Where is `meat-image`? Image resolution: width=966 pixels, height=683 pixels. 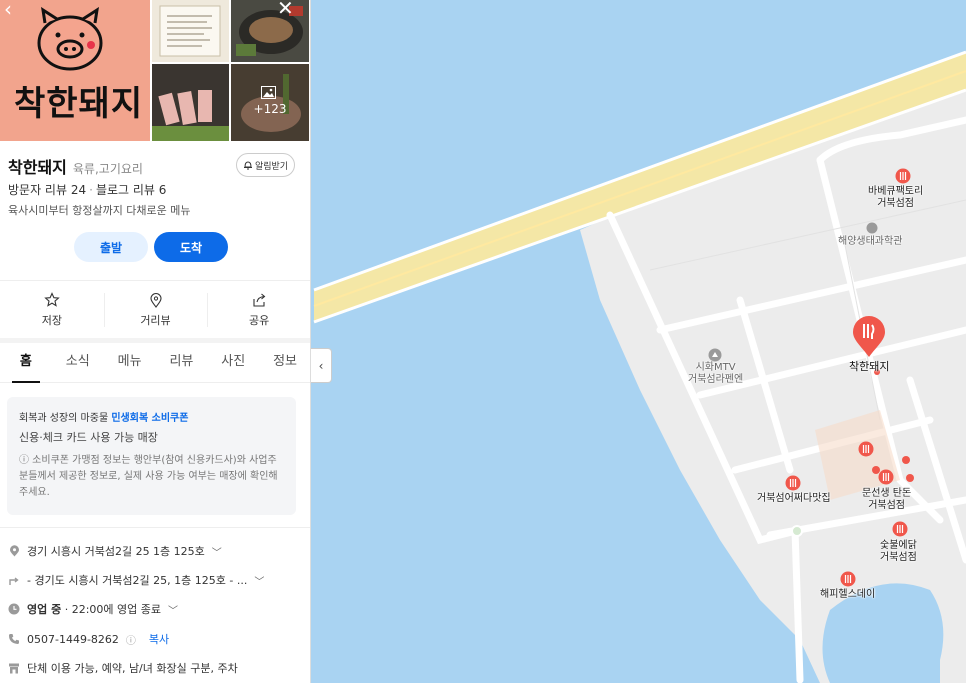
meat-image is located at coordinates (190, 102).